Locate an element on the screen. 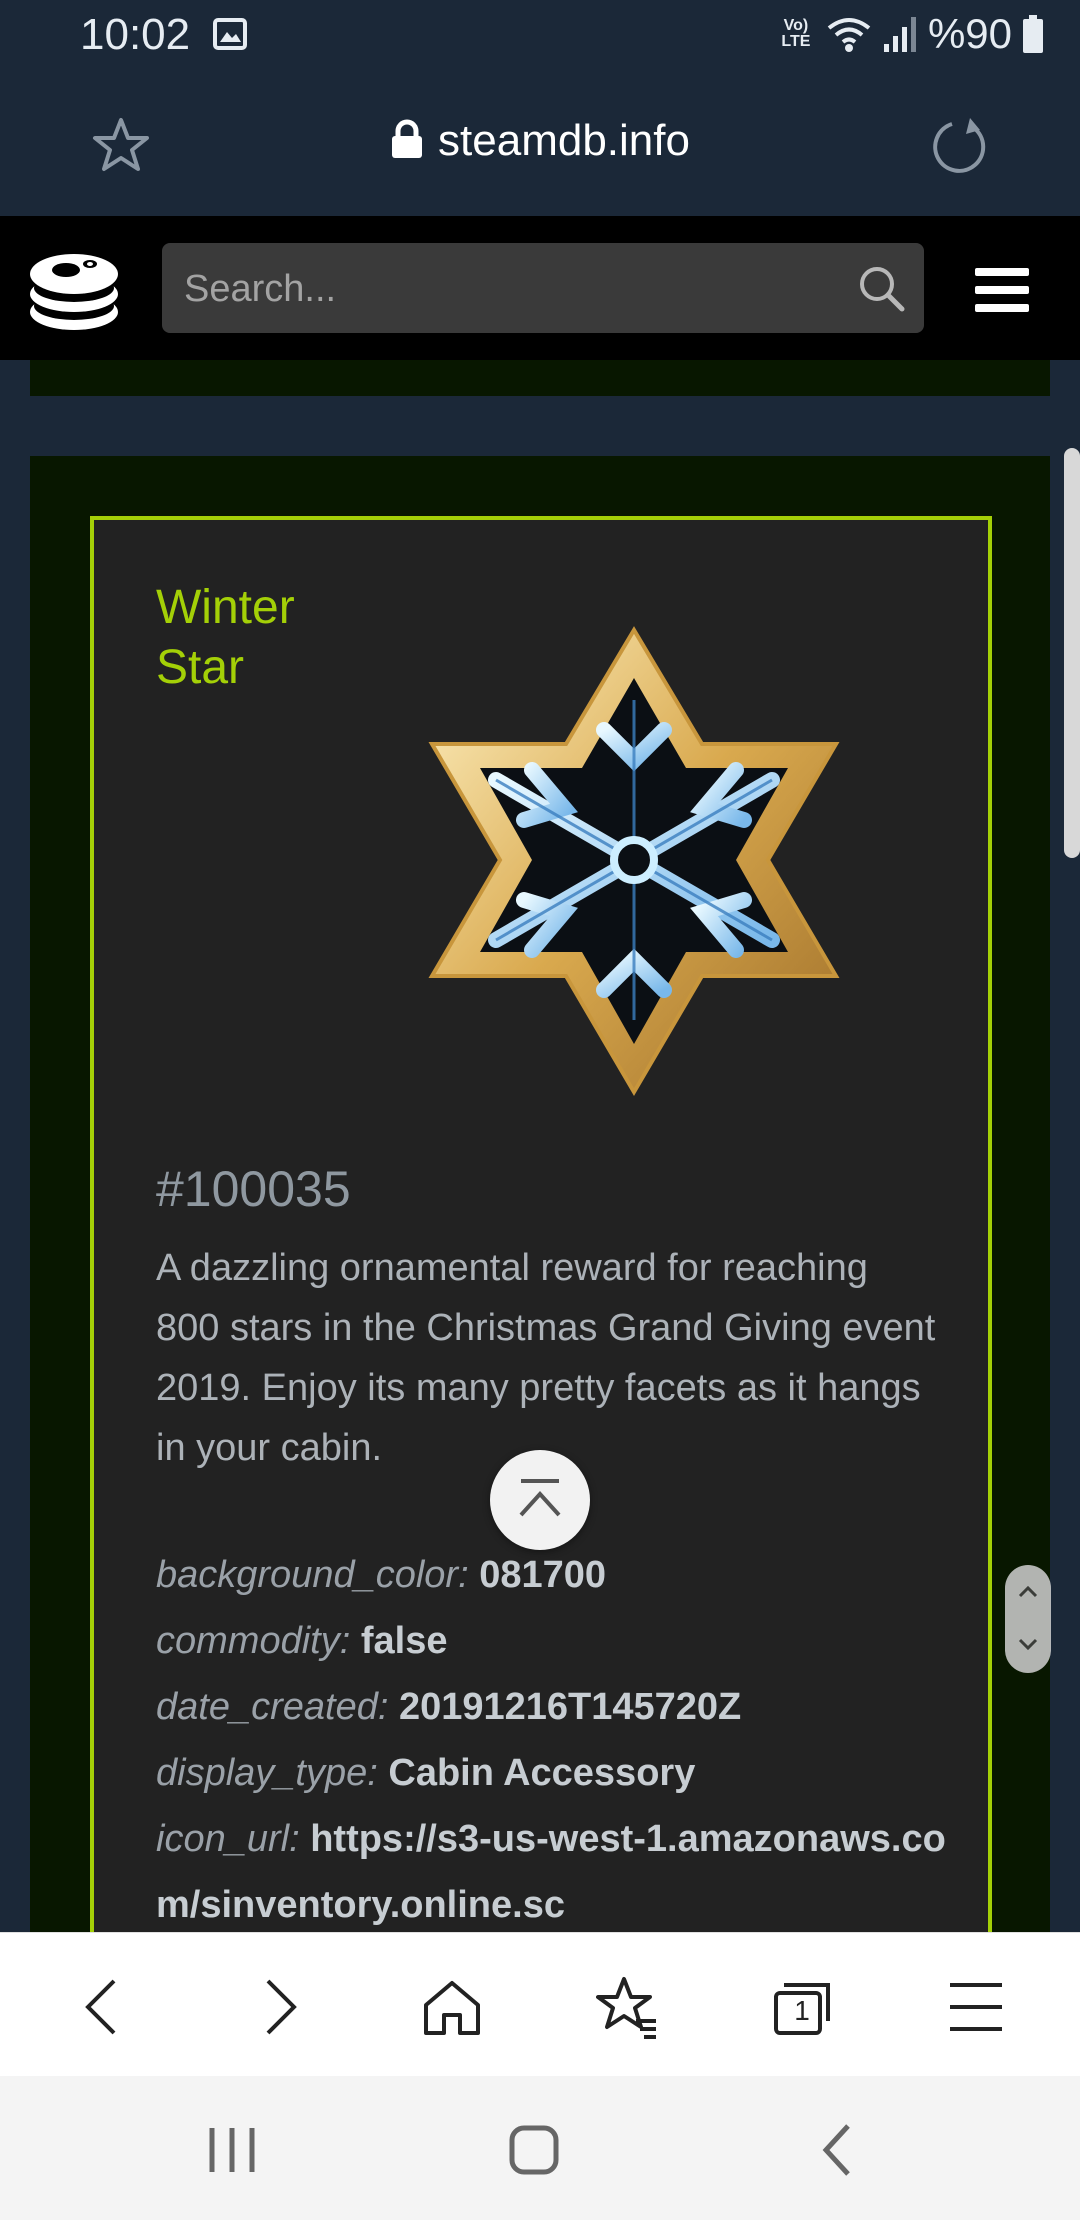 The width and height of the screenshot is (1080, 2220). property-value: Cabin Accessory is located at coordinates (542, 1773).